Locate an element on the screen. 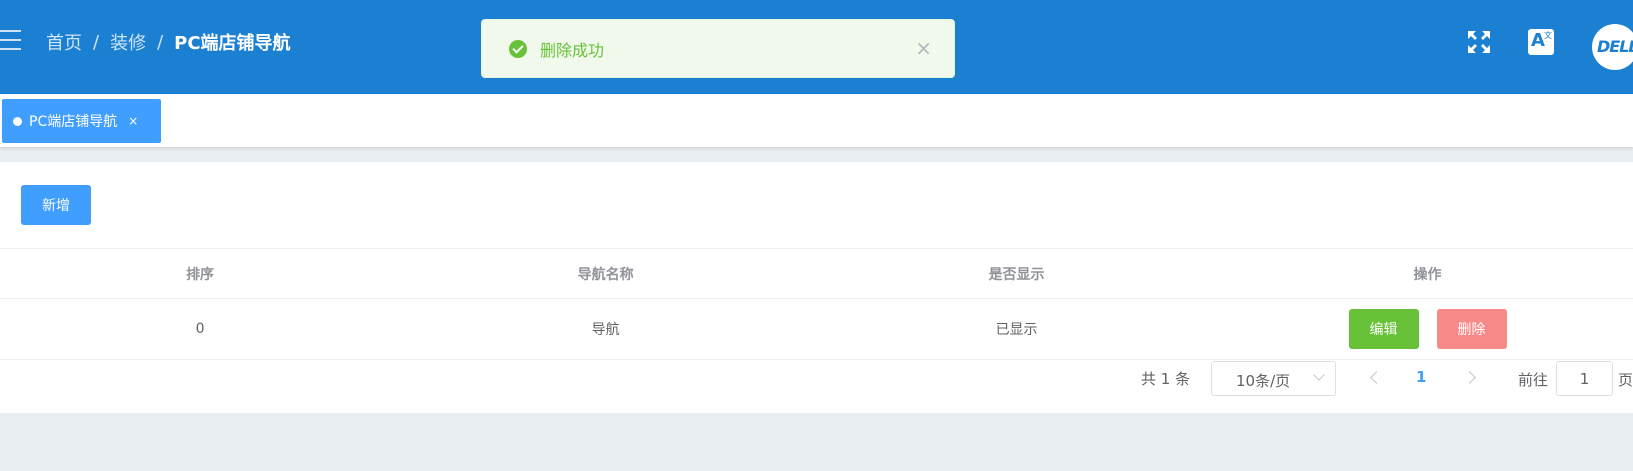 The width and height of the screenshot is (1633, 471). cell-display: 已显示 is located at coordinates (1016, 330).